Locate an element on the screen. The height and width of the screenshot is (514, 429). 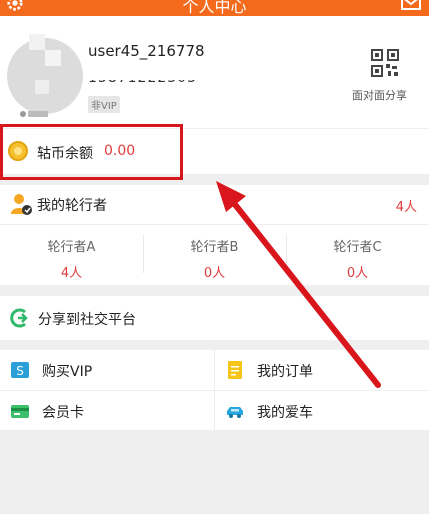
rider-level-name: 轮行者C is located at coordinates (357, 247).